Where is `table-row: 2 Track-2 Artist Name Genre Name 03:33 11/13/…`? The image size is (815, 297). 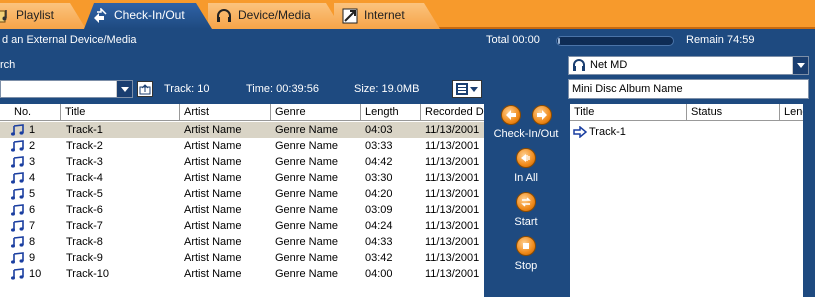 table-row: 2 Track-2 Artist Name Genre Name 03:33 11/13/… is located at coordinates (242, 146).